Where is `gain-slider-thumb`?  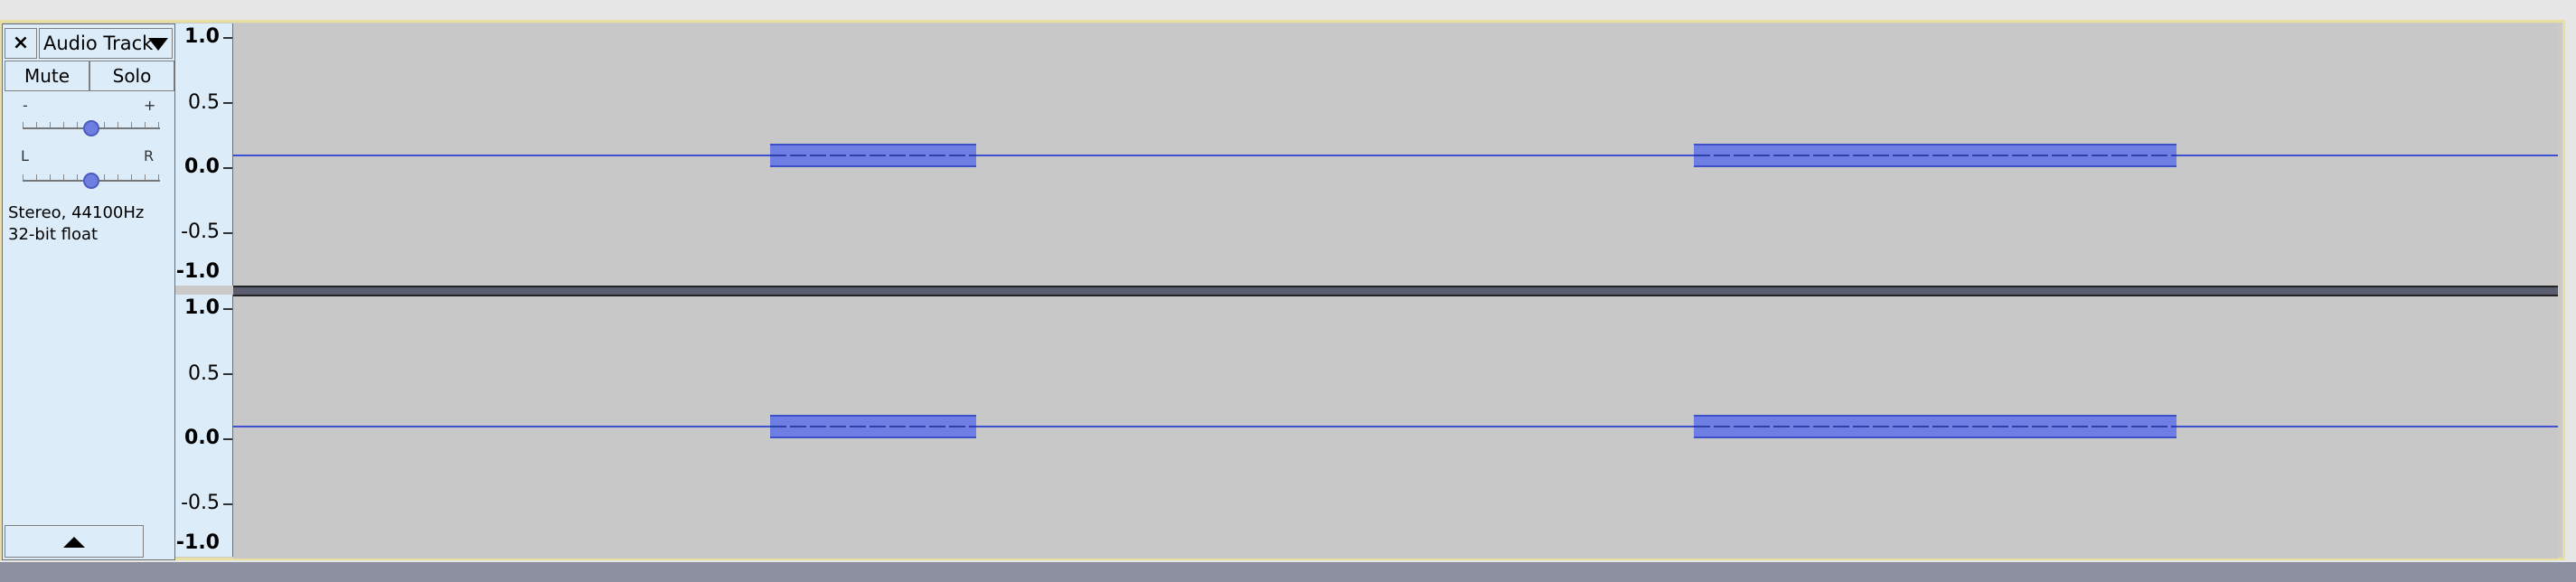
gain-slider-thumb is located at coordinates (91, 128).